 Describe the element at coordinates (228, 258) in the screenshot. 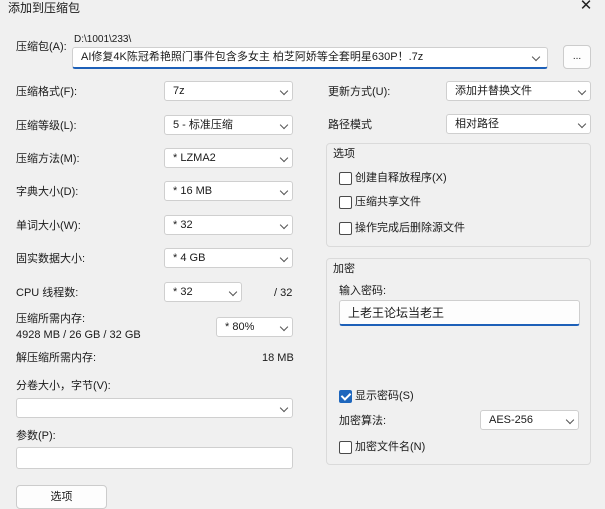

I see `solid-select: * 4 GB` at that location.